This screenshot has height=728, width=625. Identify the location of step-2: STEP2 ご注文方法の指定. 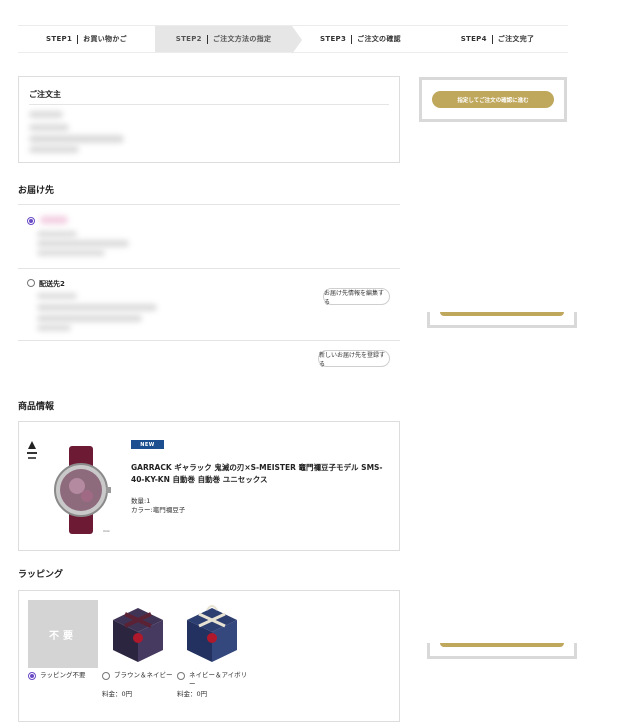
(228, 40).